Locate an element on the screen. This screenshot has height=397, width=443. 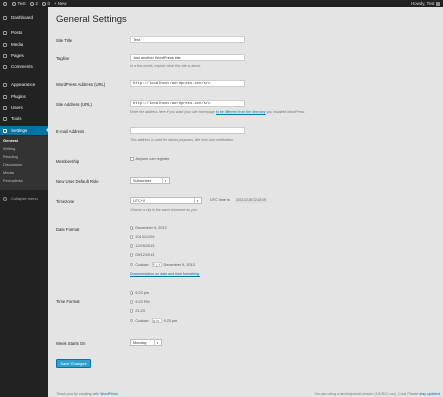
appearance-icon is located at coordinates (5, 84).